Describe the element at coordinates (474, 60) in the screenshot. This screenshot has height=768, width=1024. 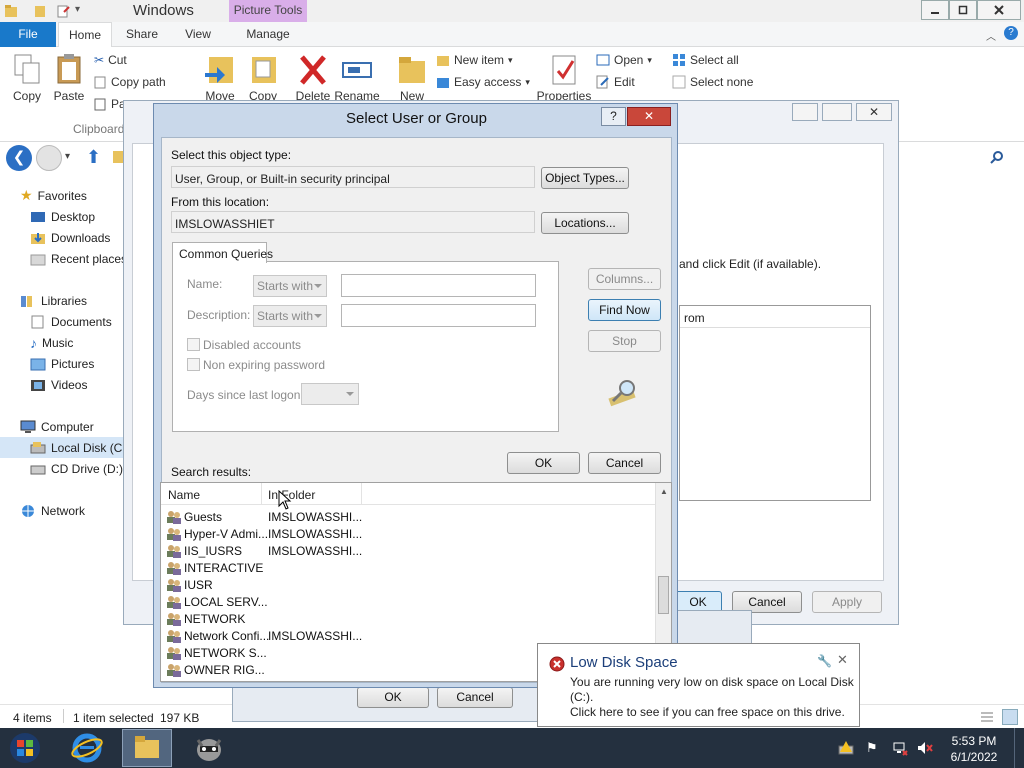
I see `new-item-button: New item ▾` at that location.